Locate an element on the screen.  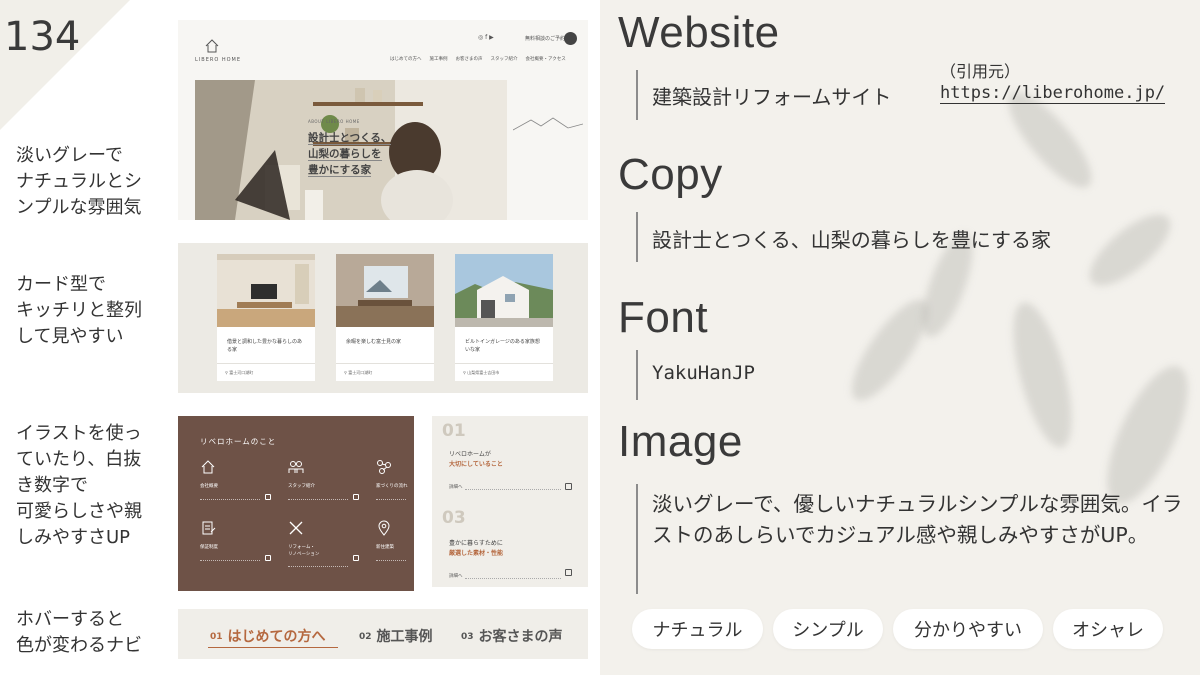
work-card: 借景と調和した豊かな暮らしのある家 ⚲ 富士河口湖町 is located at coordinates (266, 317).